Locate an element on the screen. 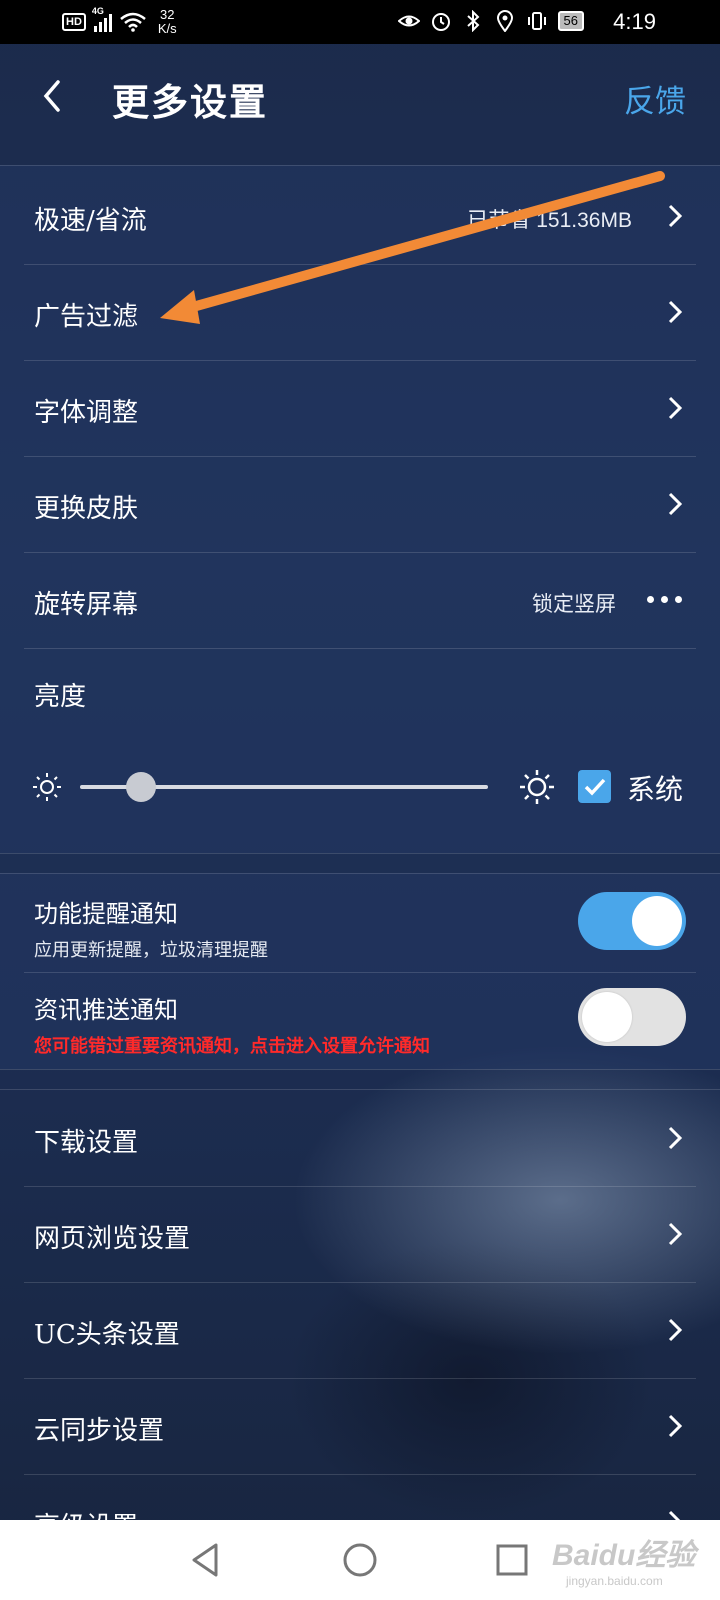 This screenshot has height=1600, width=720. notification-title: 资讯推送通知 is located at coordinates (106, 1010).